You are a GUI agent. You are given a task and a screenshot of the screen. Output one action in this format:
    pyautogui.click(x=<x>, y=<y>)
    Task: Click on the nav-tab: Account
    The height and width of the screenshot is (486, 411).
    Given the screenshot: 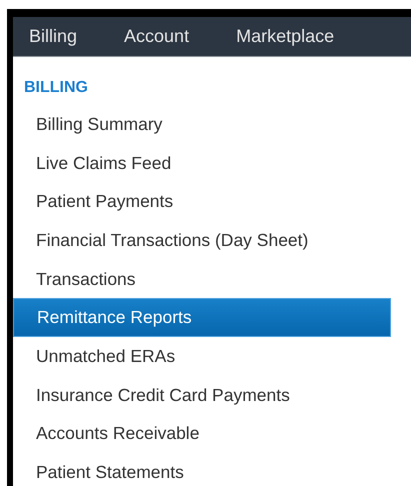 What is the action you would take?
    pyautogui.click(x=157, y=36)
    